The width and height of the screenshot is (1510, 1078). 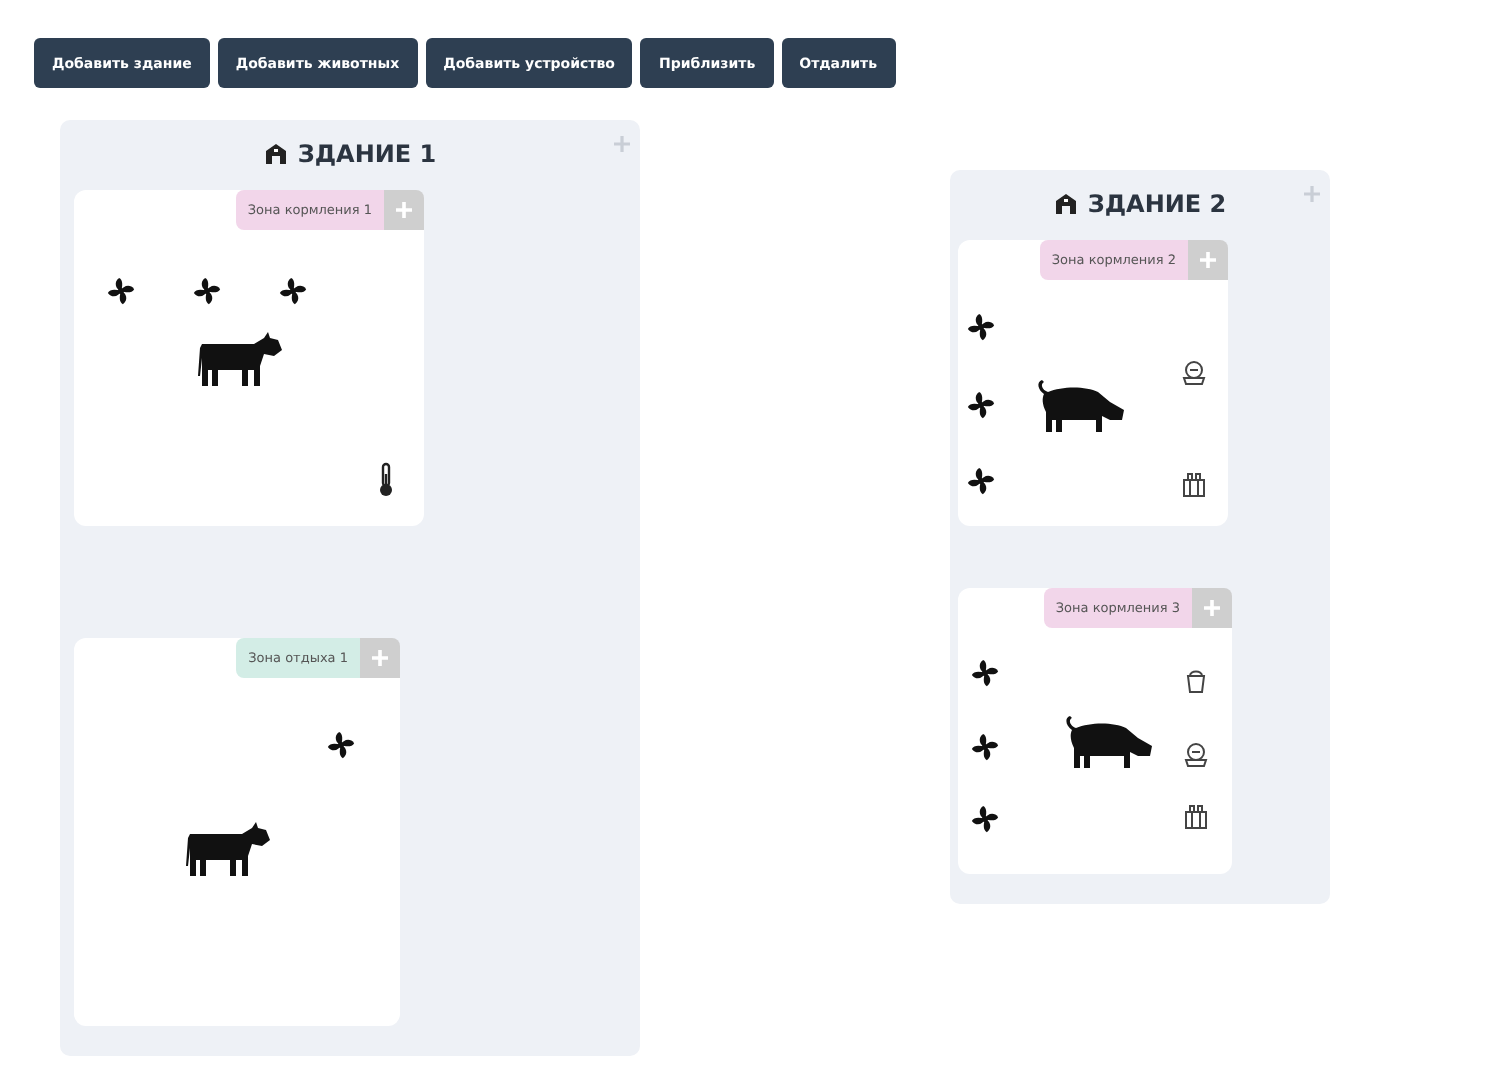 I want to click on cup-icon, so click(x=1196, y=680).